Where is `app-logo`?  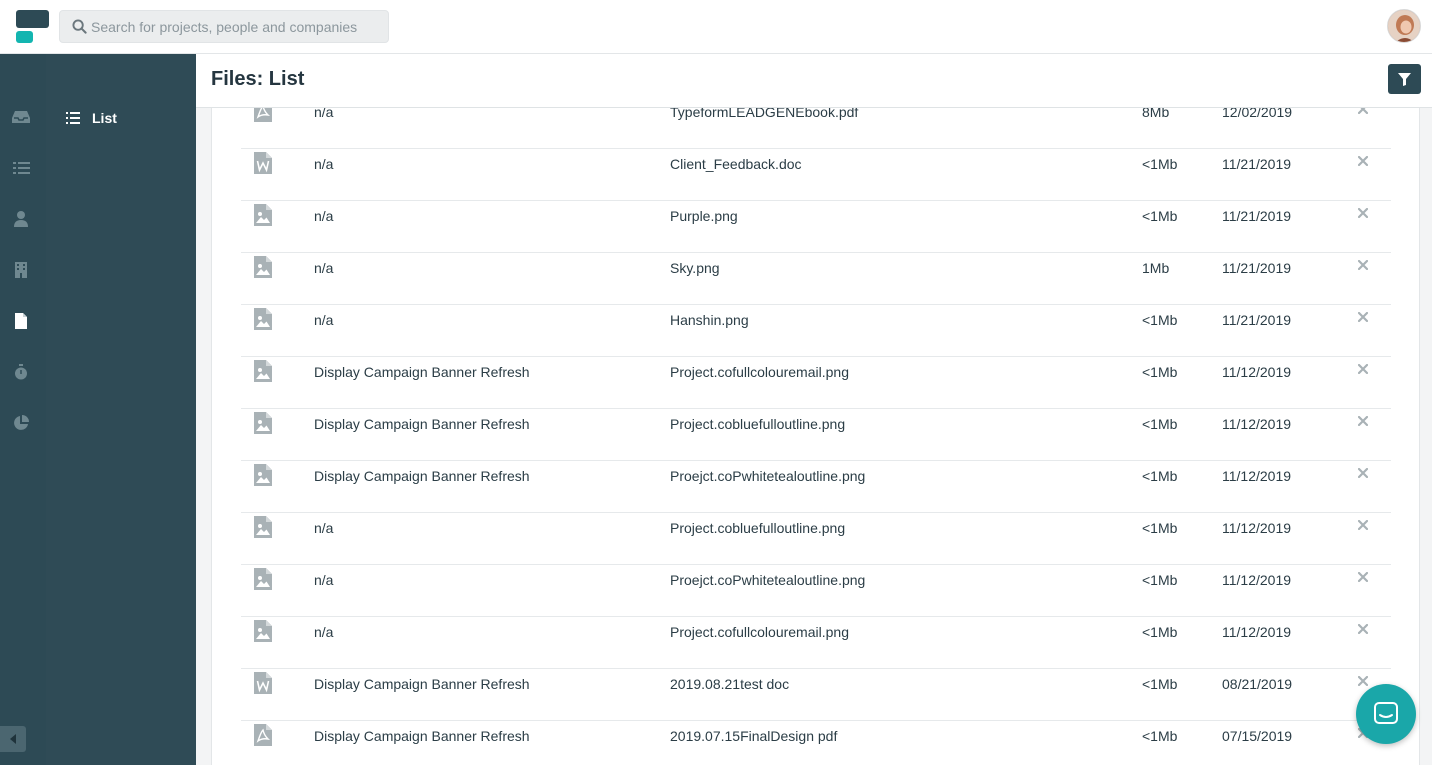
app-logo is located at coordinates (32, 27).